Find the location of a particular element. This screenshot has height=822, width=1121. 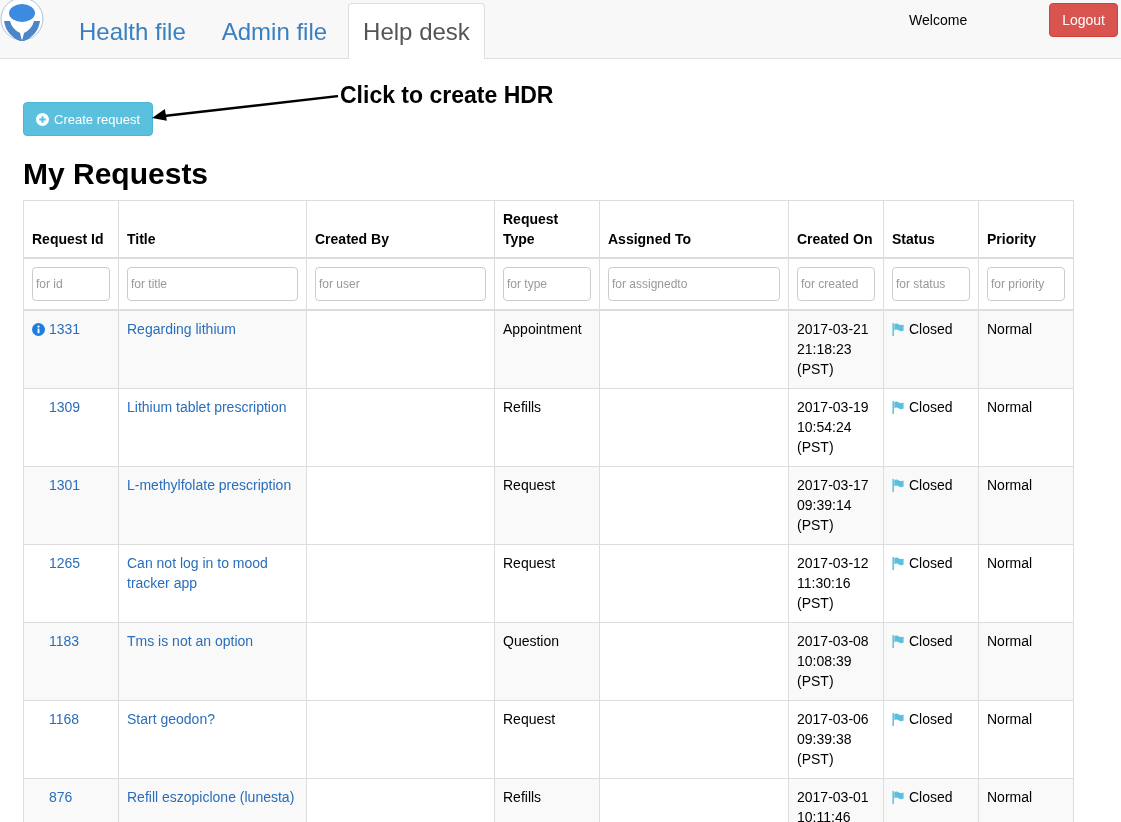

column-header: Created By is located at coordinates (400, 229).